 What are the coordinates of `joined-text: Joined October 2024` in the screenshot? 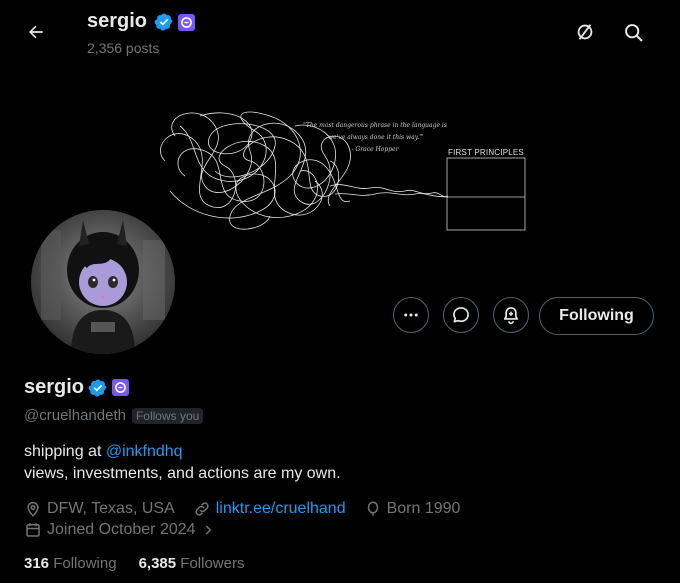 It's located at (121, 529).